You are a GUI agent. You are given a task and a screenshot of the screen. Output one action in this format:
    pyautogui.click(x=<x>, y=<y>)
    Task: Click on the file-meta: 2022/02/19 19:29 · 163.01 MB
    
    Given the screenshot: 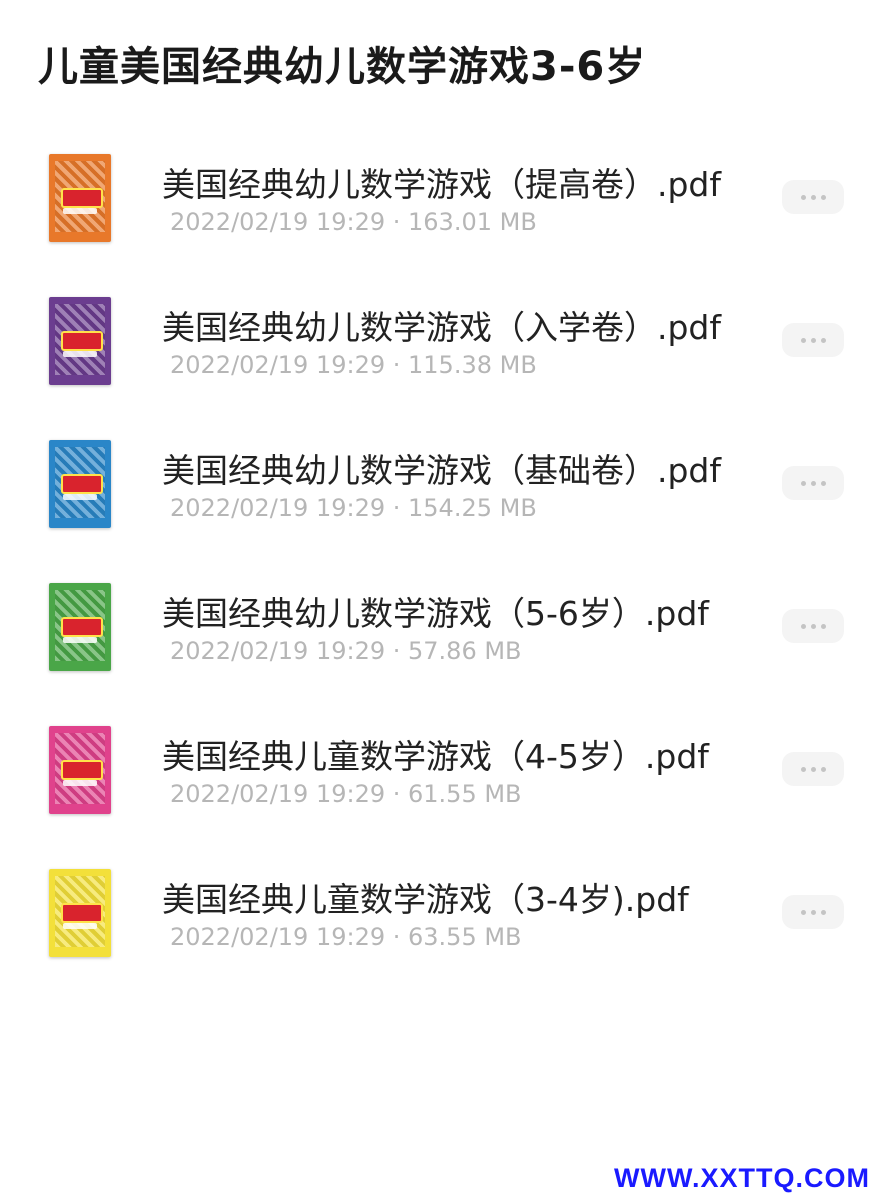 What is the action you would take?
    pyautogui.click(x=353, y=222)
    